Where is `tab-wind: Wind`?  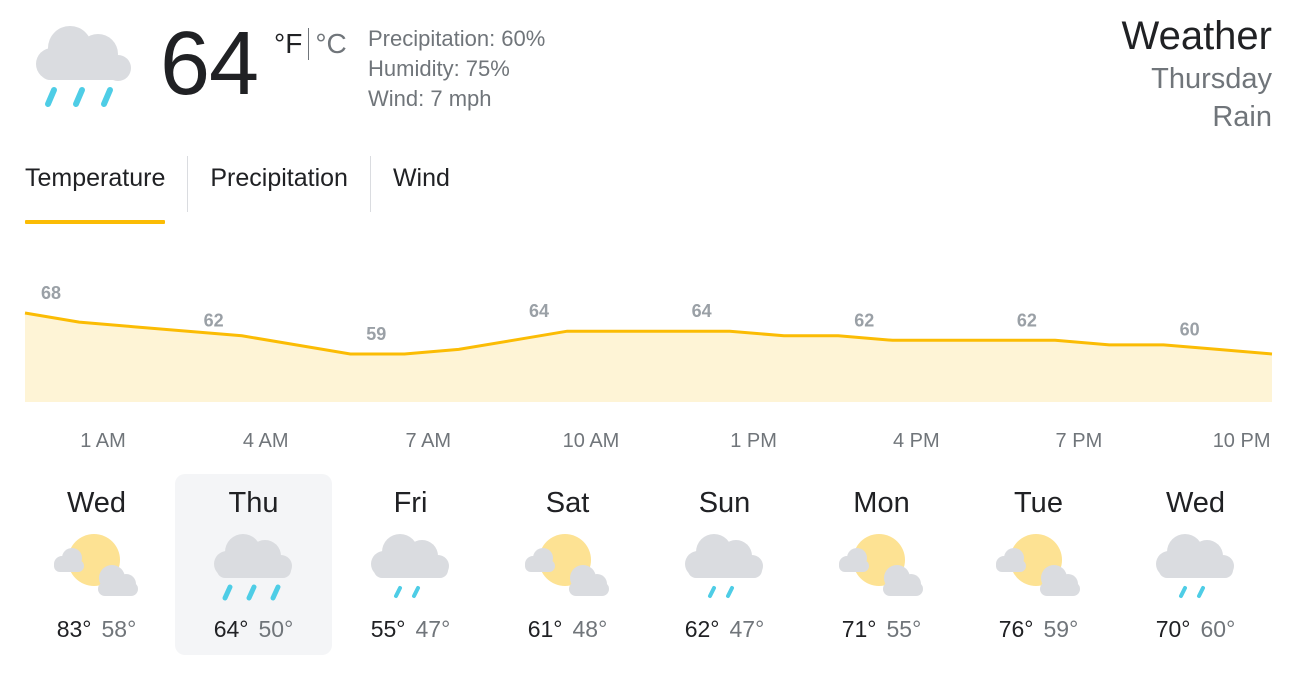
tab-wind: Wind is located at coordinates (420, 184).